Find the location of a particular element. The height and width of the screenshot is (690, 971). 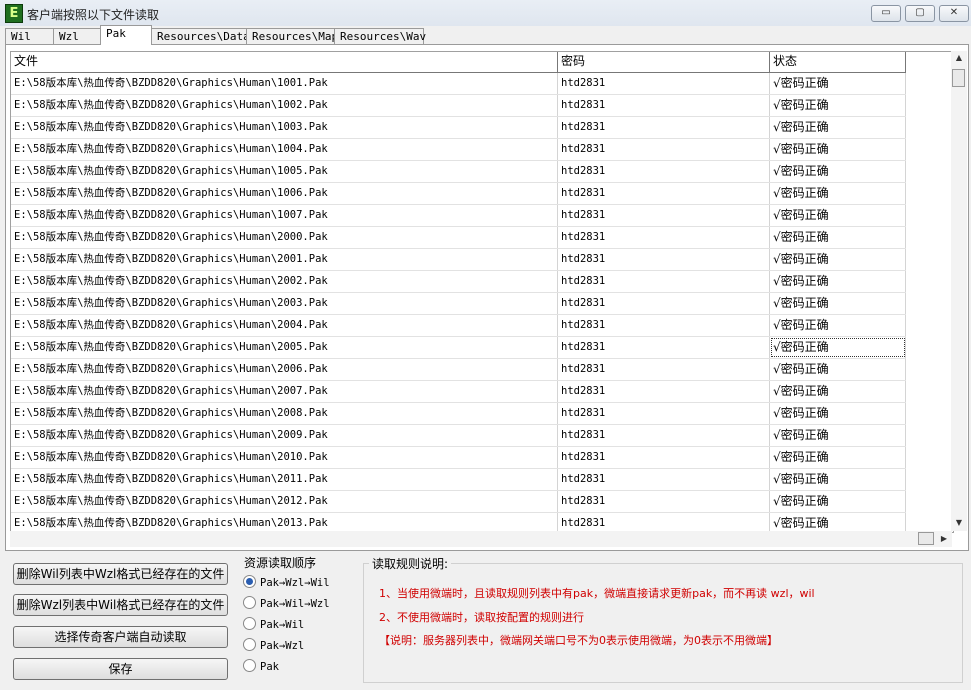

scroll-down-icon: ▼ is located at coordinates (959, 522).